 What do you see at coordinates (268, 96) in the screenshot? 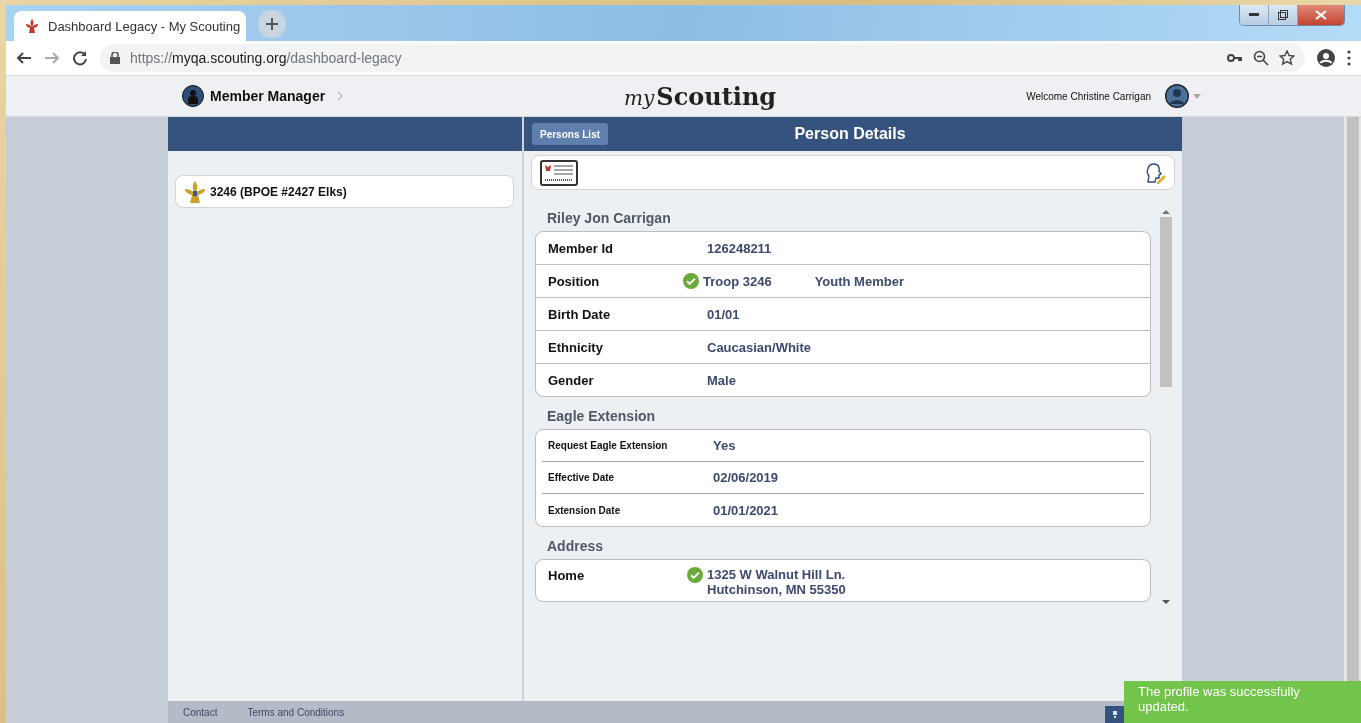
I see `app-title: Member Manager` at bounding box center [268, 96].